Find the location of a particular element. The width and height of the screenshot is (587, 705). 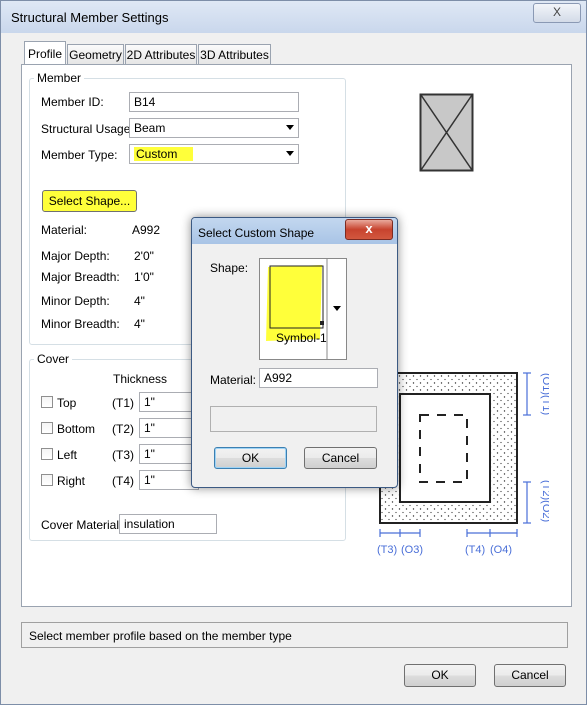

material-label: Material: is located at coordinates (64, 230).